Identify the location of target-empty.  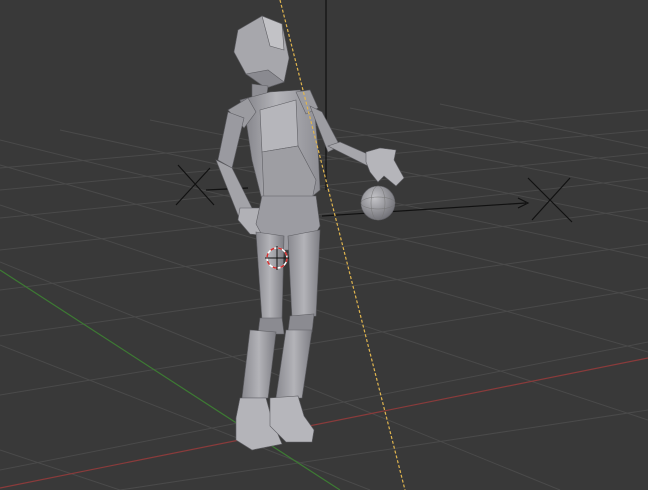
(550, 200).